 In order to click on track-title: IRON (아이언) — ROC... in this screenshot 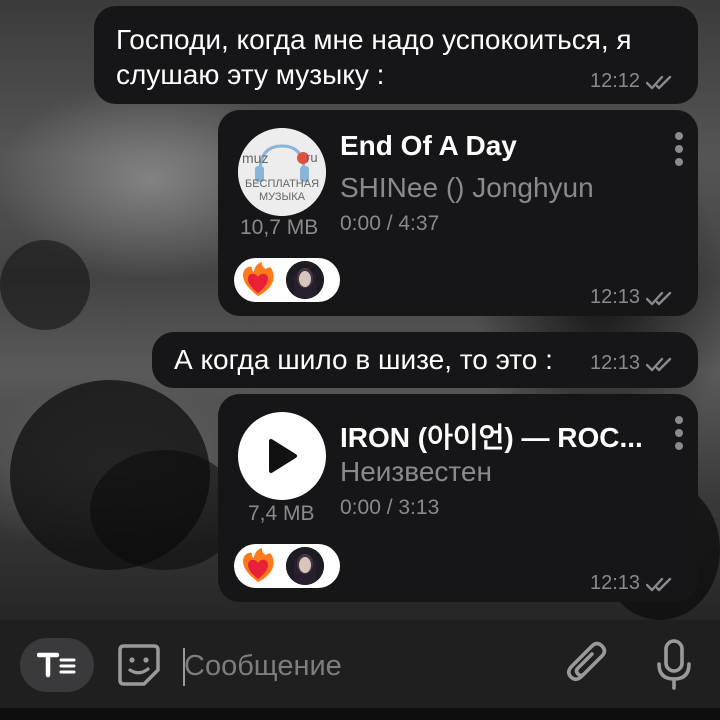, I will do `click(491, 437)`.